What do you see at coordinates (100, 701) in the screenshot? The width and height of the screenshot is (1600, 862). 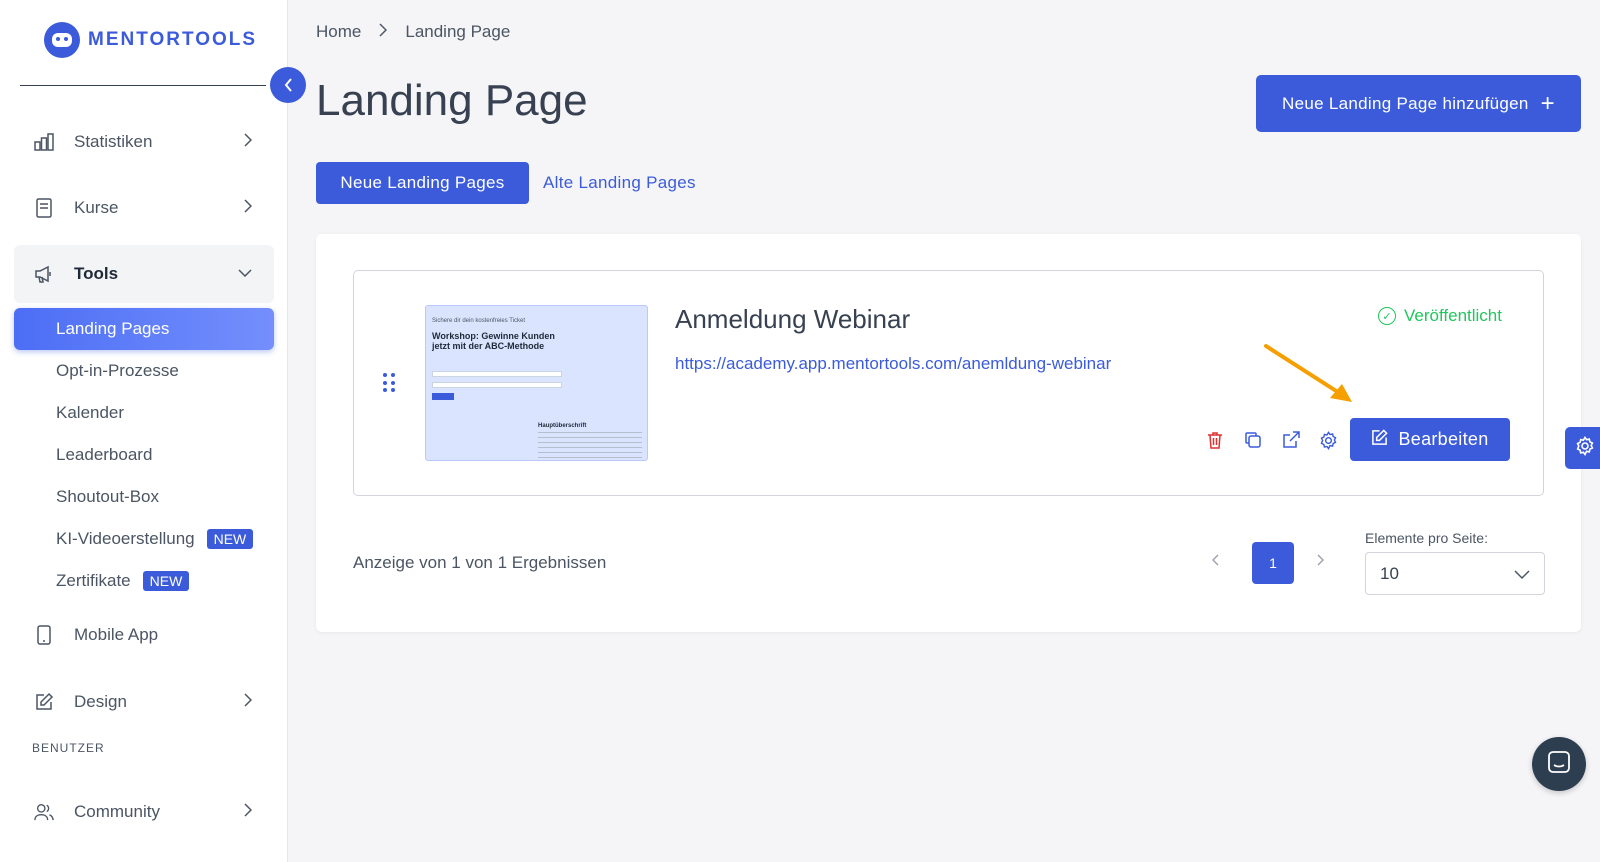 I see `sidebar-item-label: Design` at bounding box center [100, 701].